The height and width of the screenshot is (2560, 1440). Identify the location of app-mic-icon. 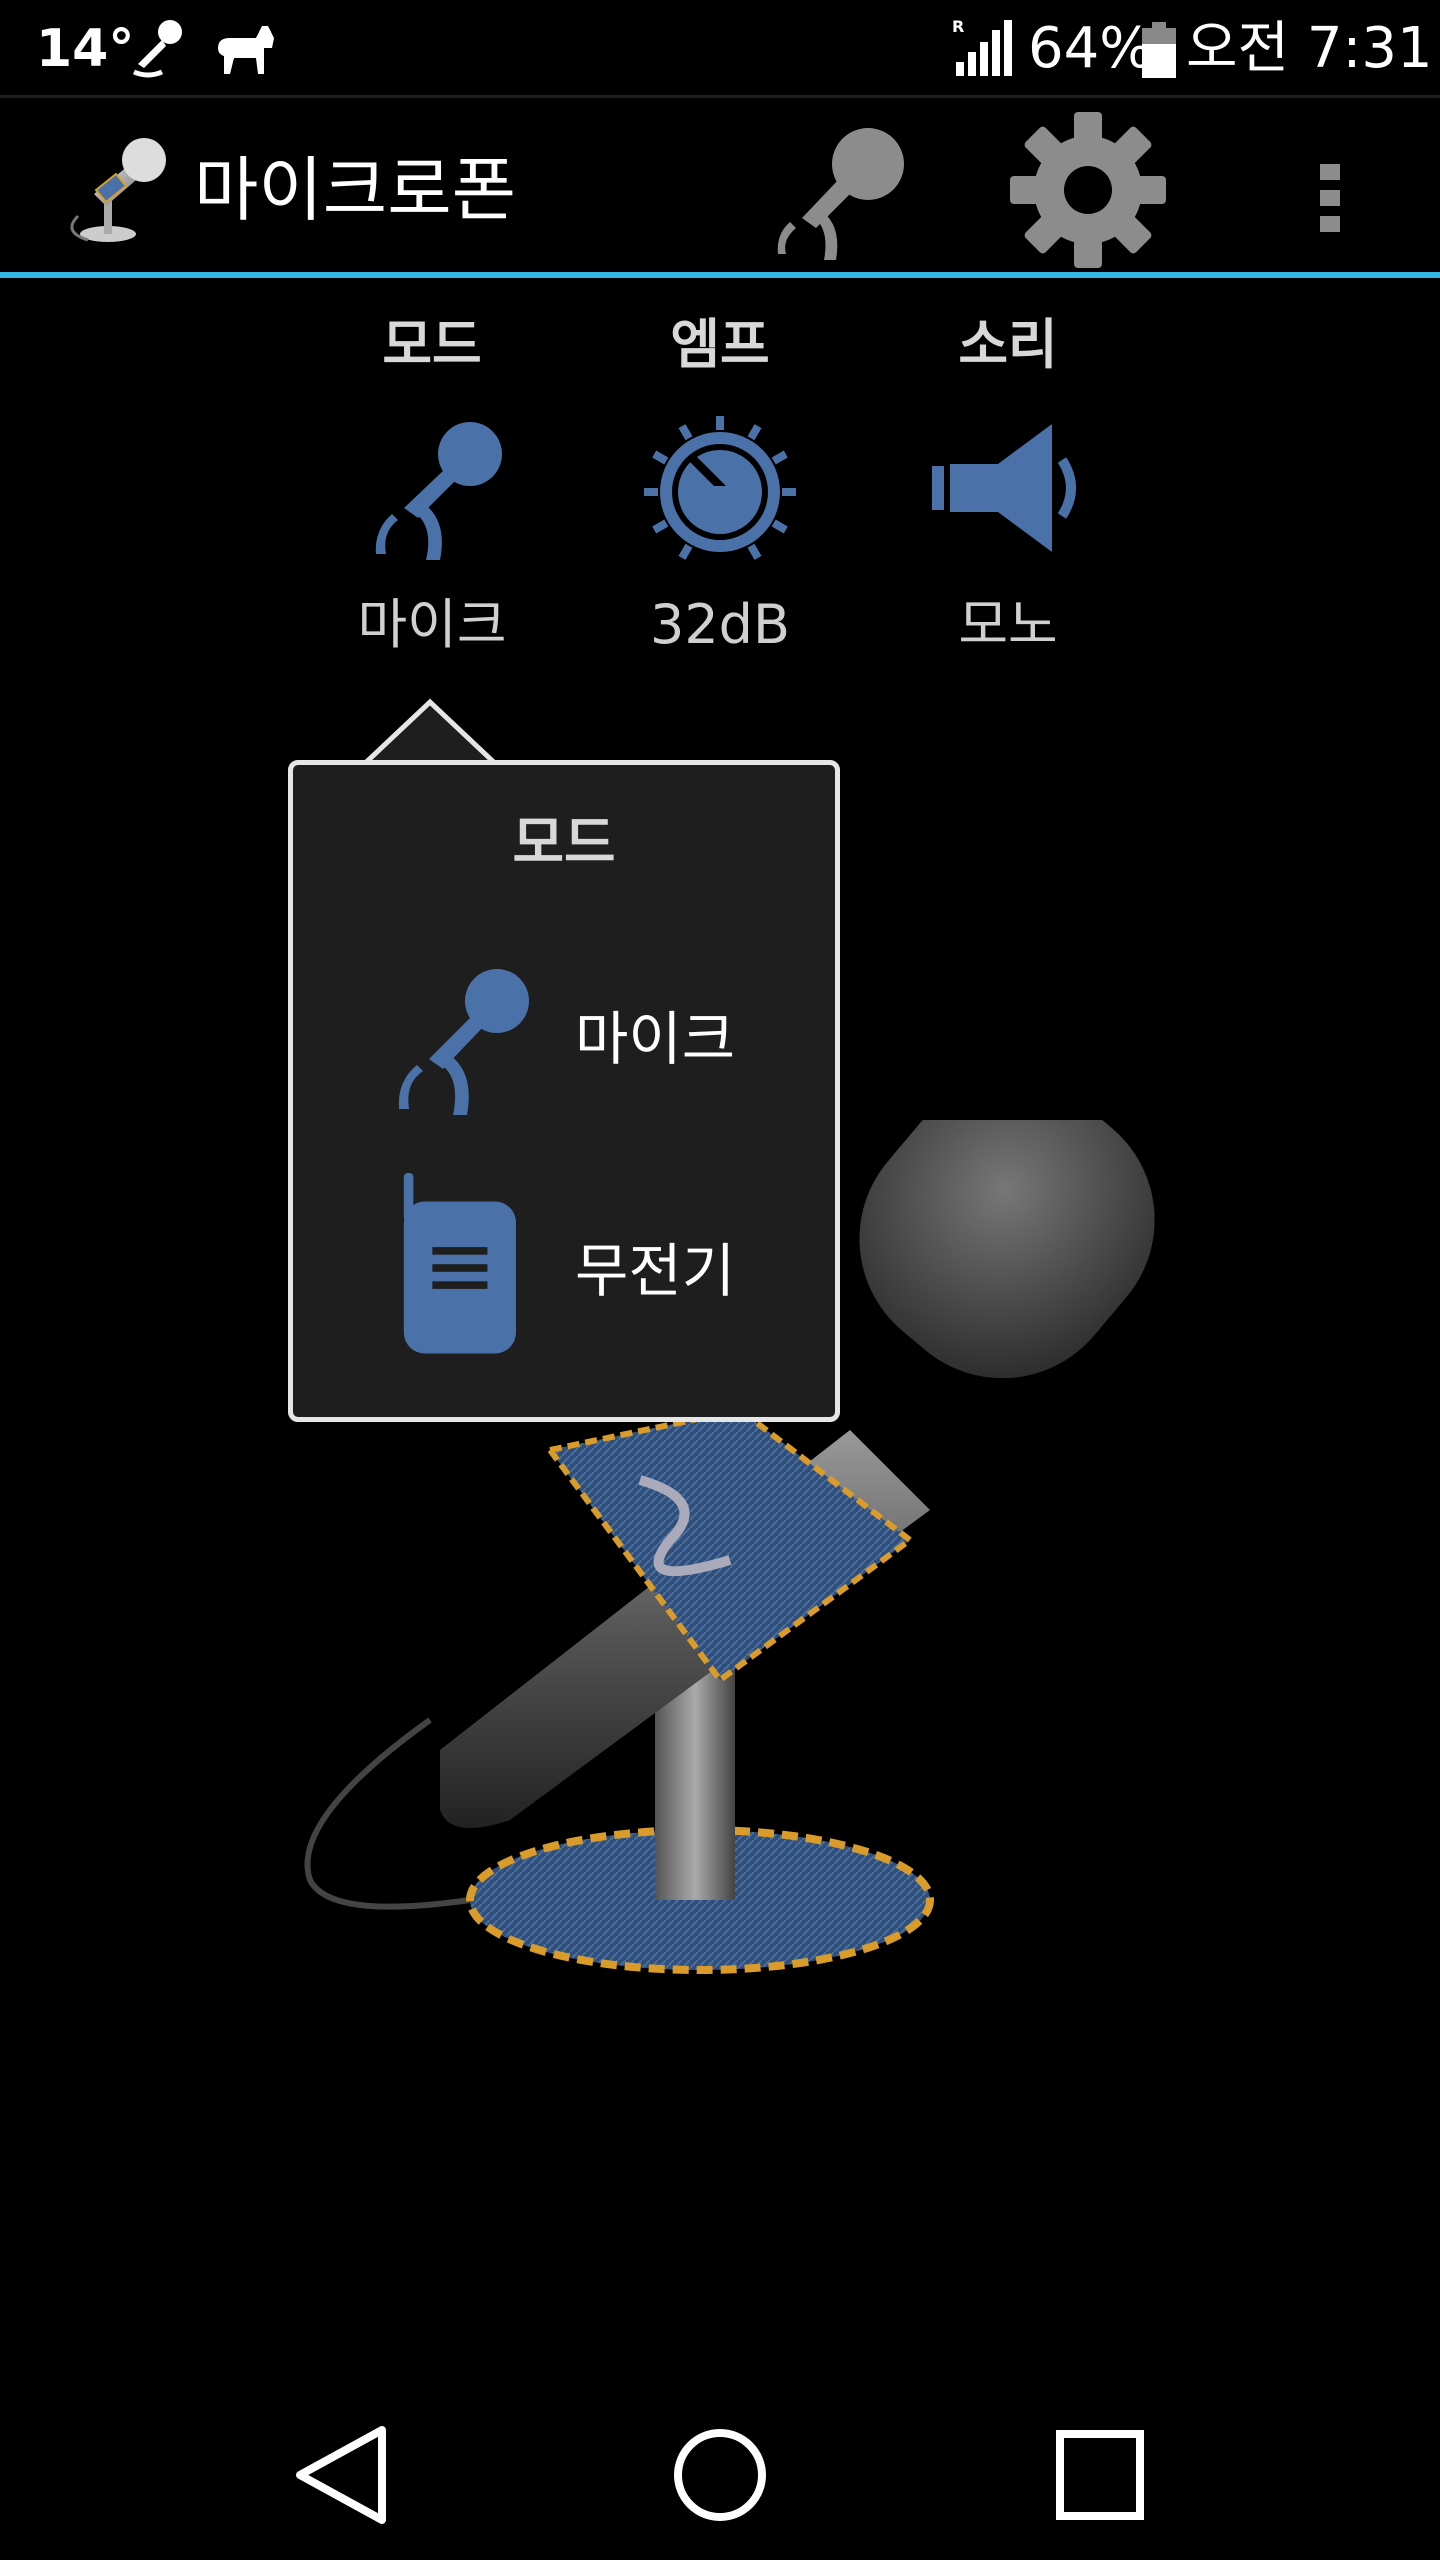
(118, 194).